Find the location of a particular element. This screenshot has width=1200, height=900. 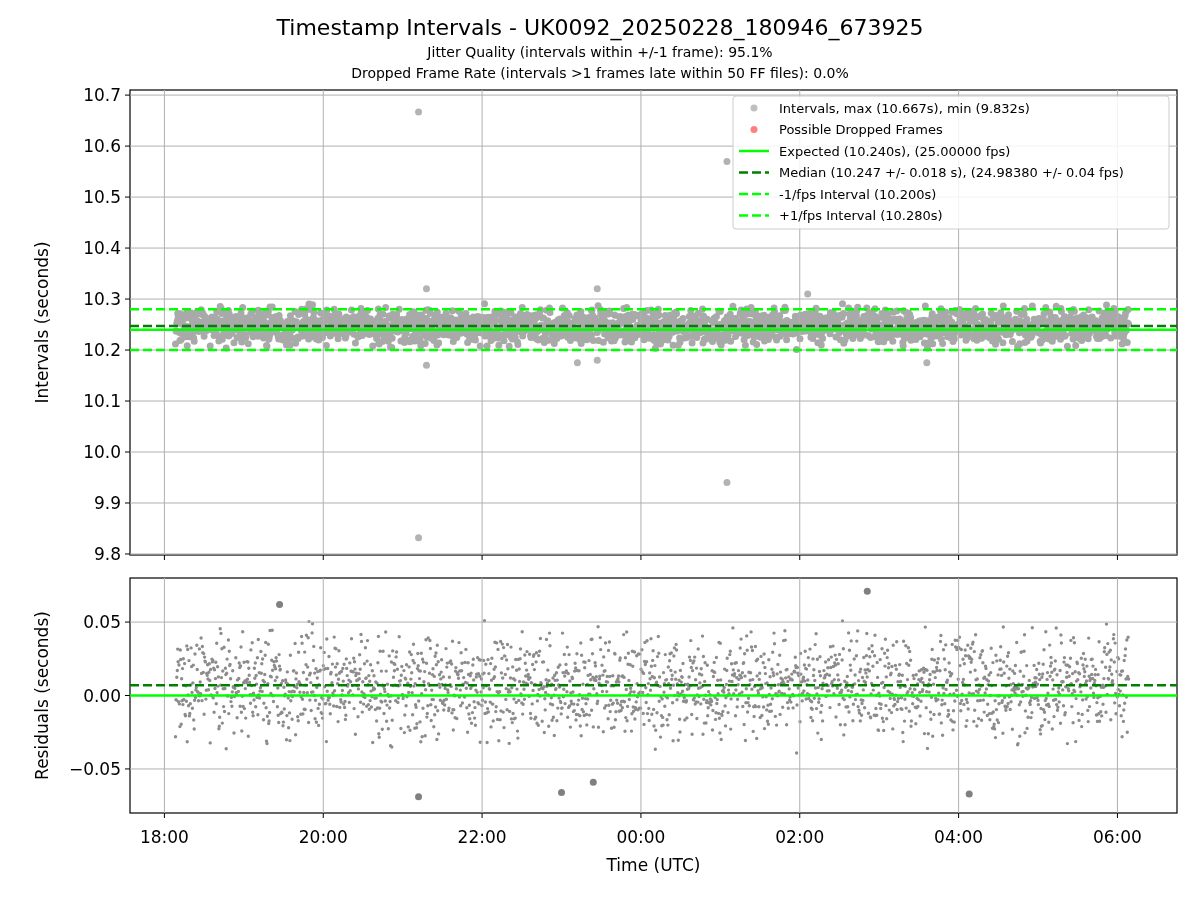

tick-label: 10.2 is located at coordinates (102, 350).